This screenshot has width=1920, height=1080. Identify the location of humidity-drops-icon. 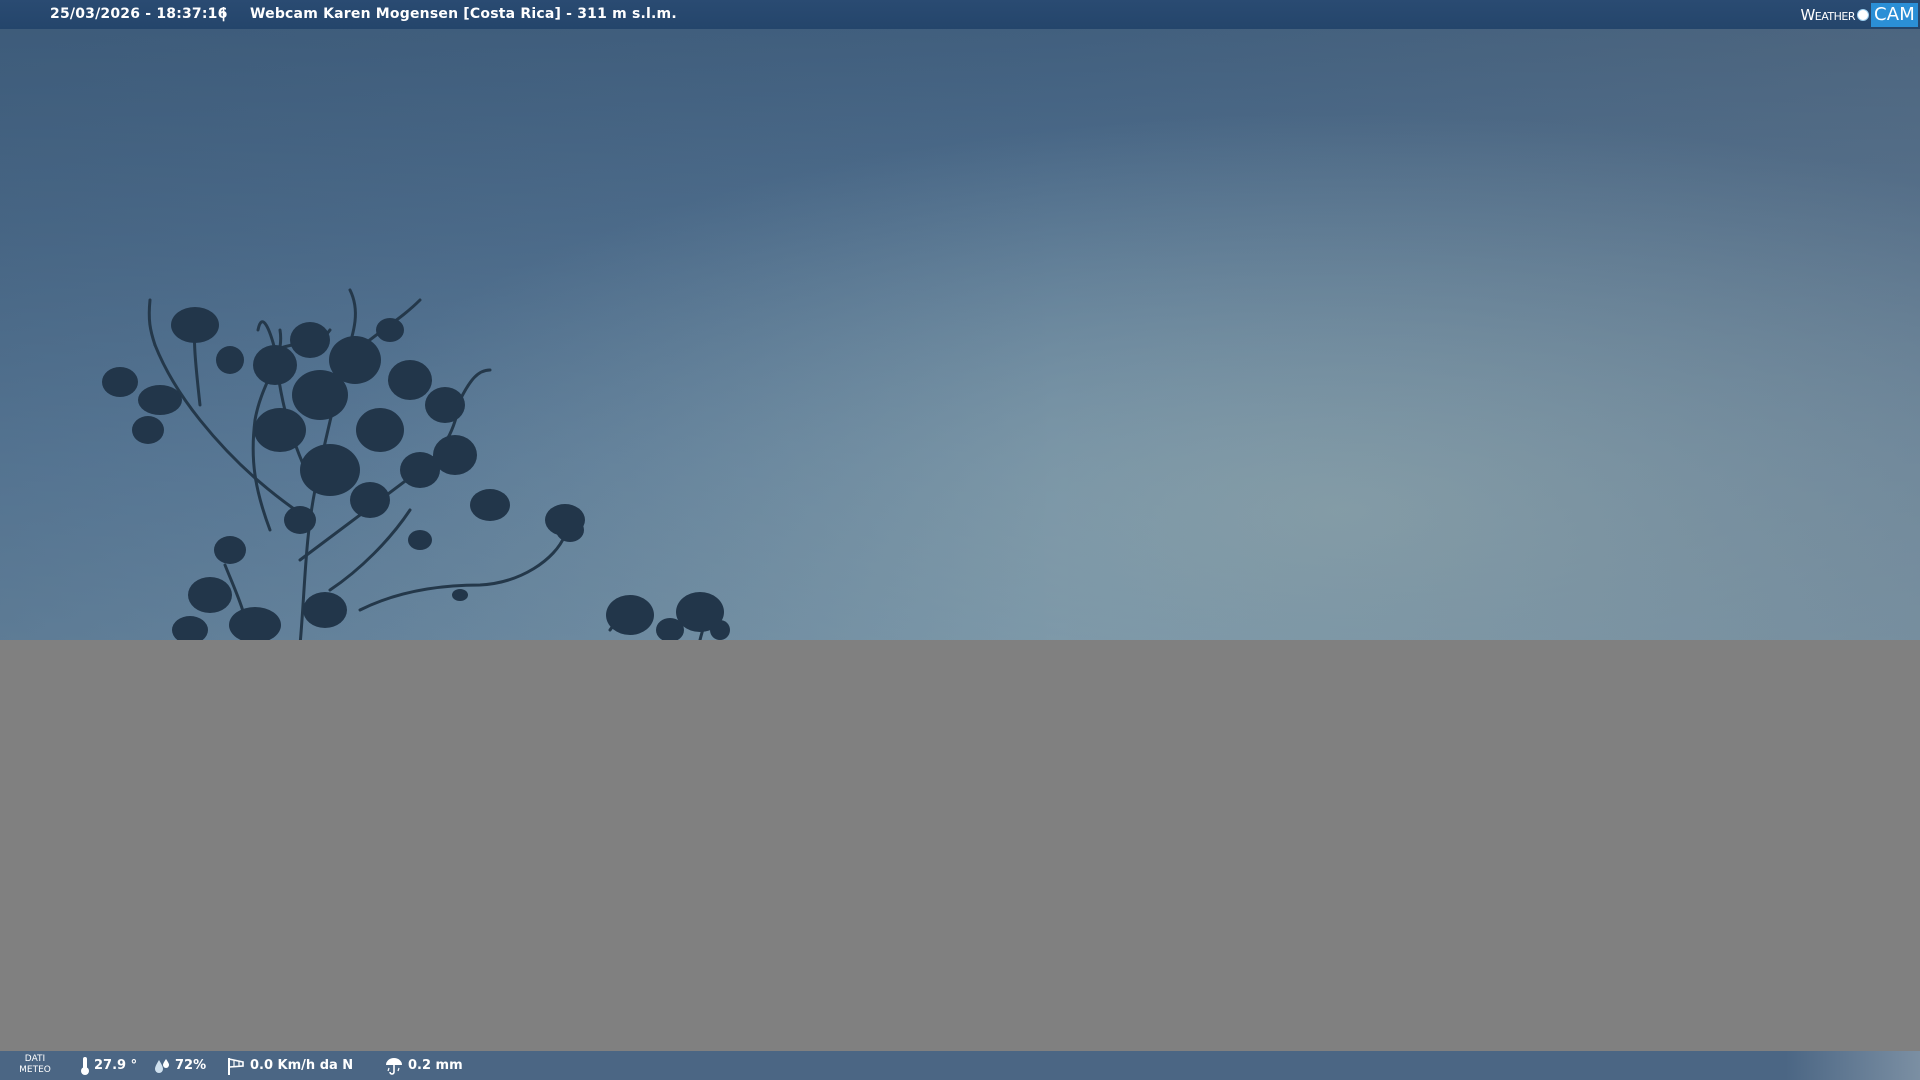
(162, 1065).